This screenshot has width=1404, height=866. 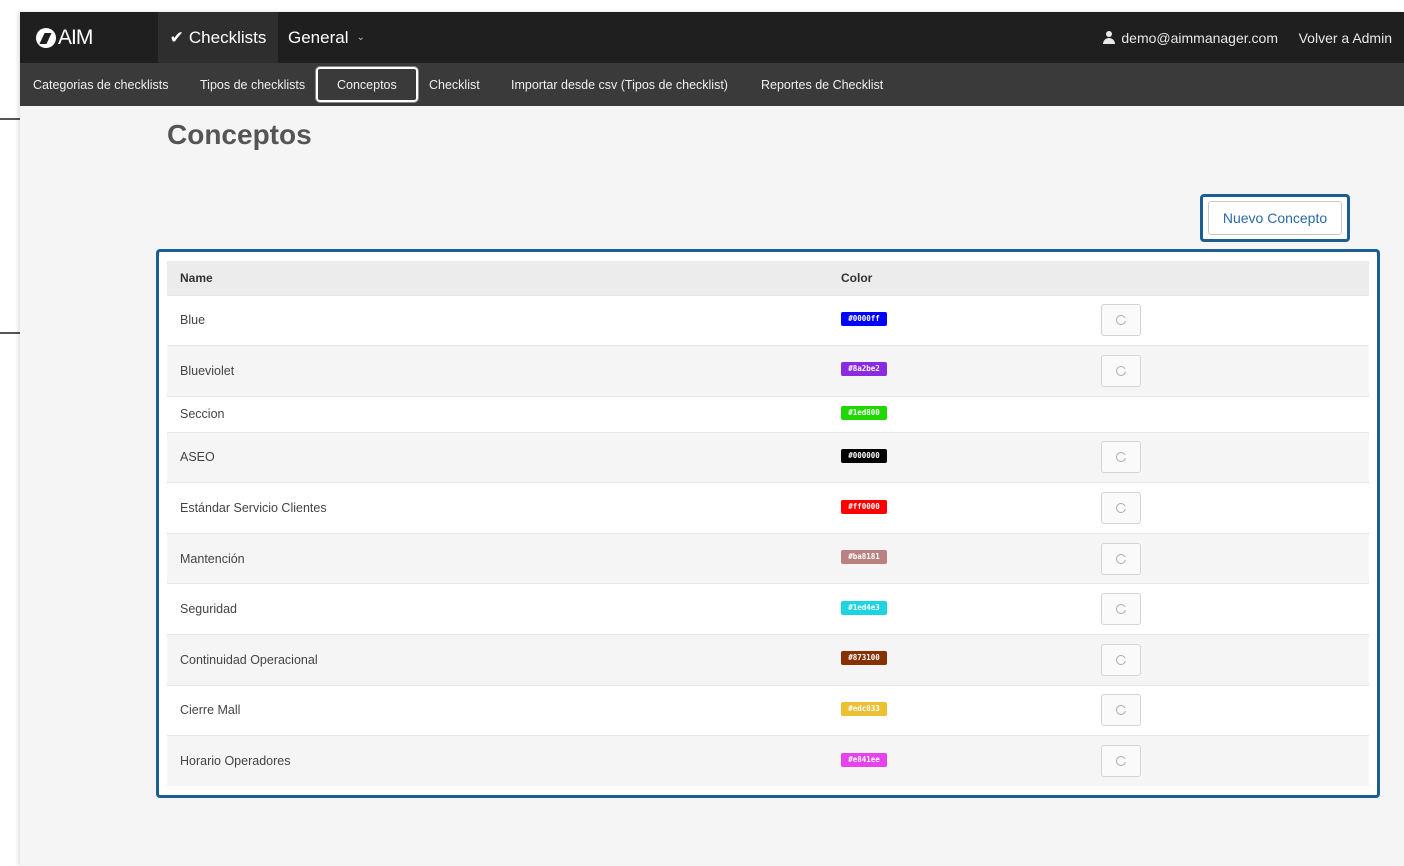 I want to click on cell-name: ASEO, so click(x=497, y=457).